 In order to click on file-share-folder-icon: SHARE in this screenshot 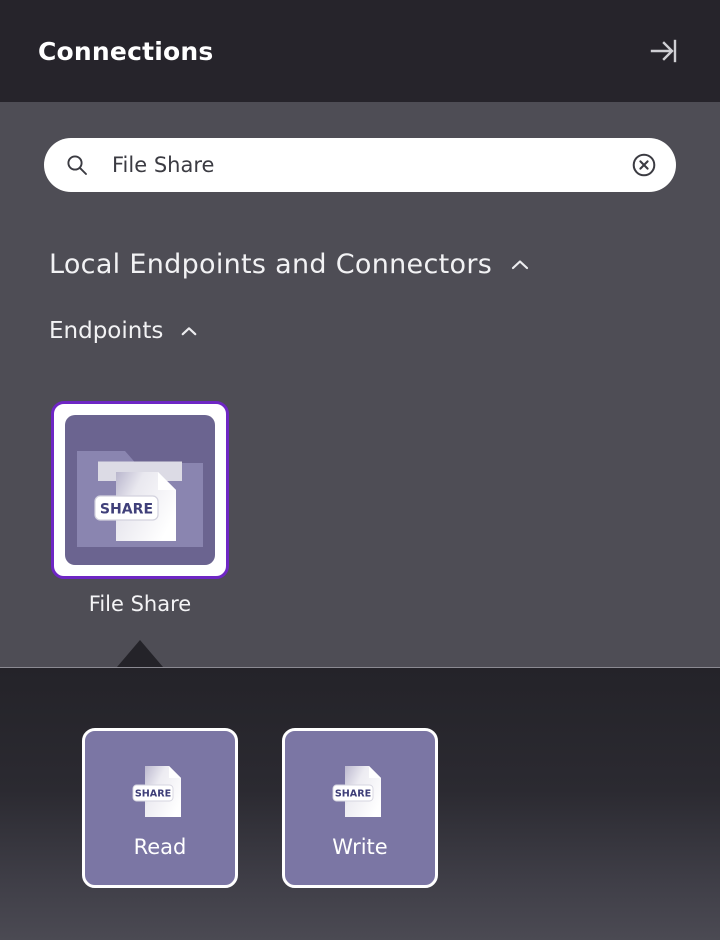, I will do `click(140, 490)`.